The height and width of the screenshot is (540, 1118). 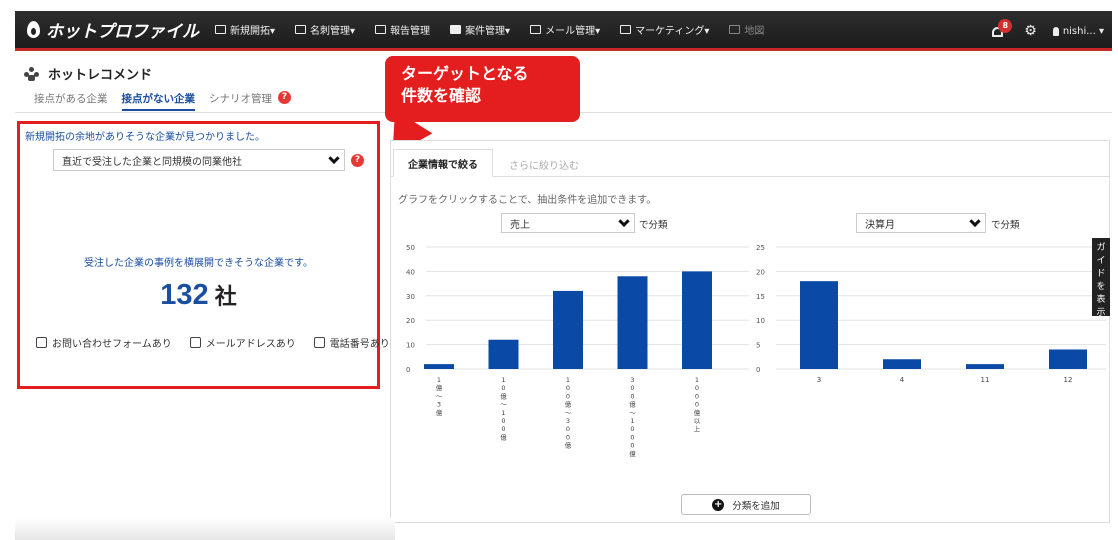 What do you see at coordinates (410, 346) in the screenshot?
I see `chart1-y-tick-label: 10` at bounding box center [410, 346].